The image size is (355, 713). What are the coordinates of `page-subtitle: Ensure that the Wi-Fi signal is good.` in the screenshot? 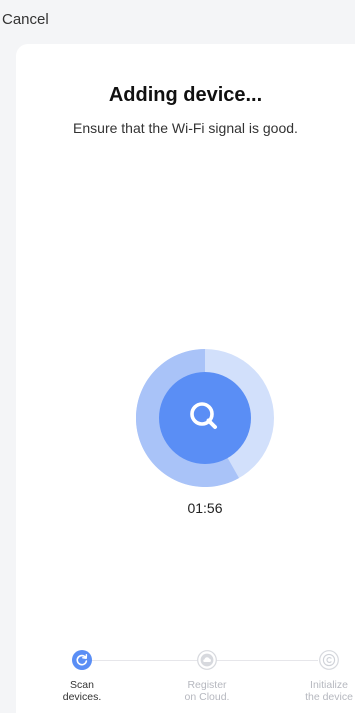 It's located at (185, 128).